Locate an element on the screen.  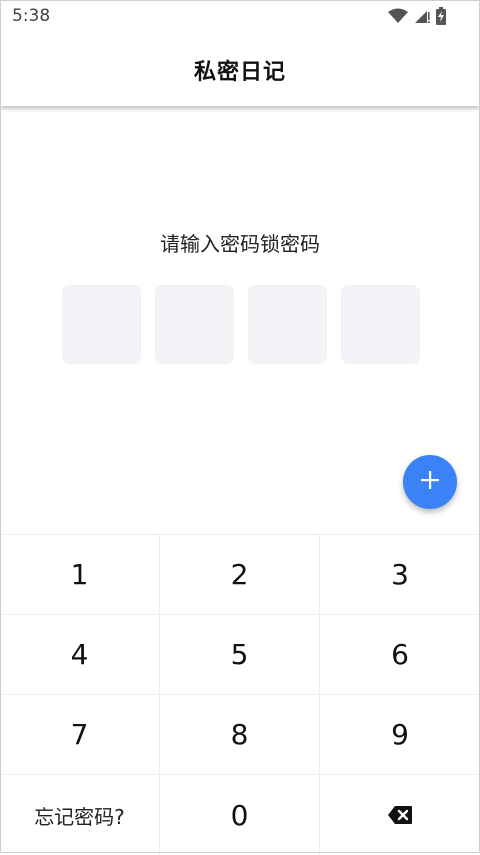
key-7: 7 is located at coordinates (80, 735).